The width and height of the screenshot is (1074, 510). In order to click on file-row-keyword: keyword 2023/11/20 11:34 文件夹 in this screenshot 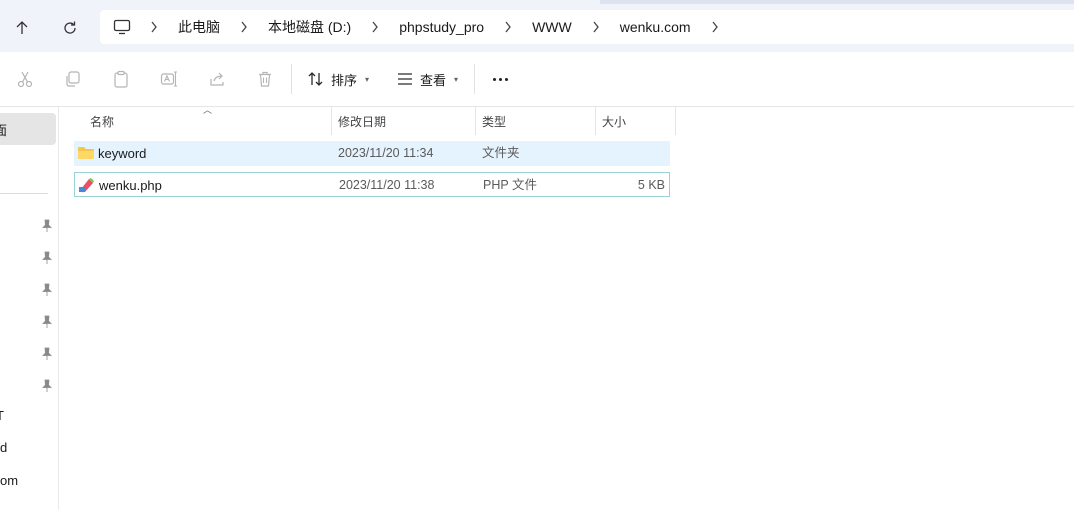, I will do `click(372, 153)`.